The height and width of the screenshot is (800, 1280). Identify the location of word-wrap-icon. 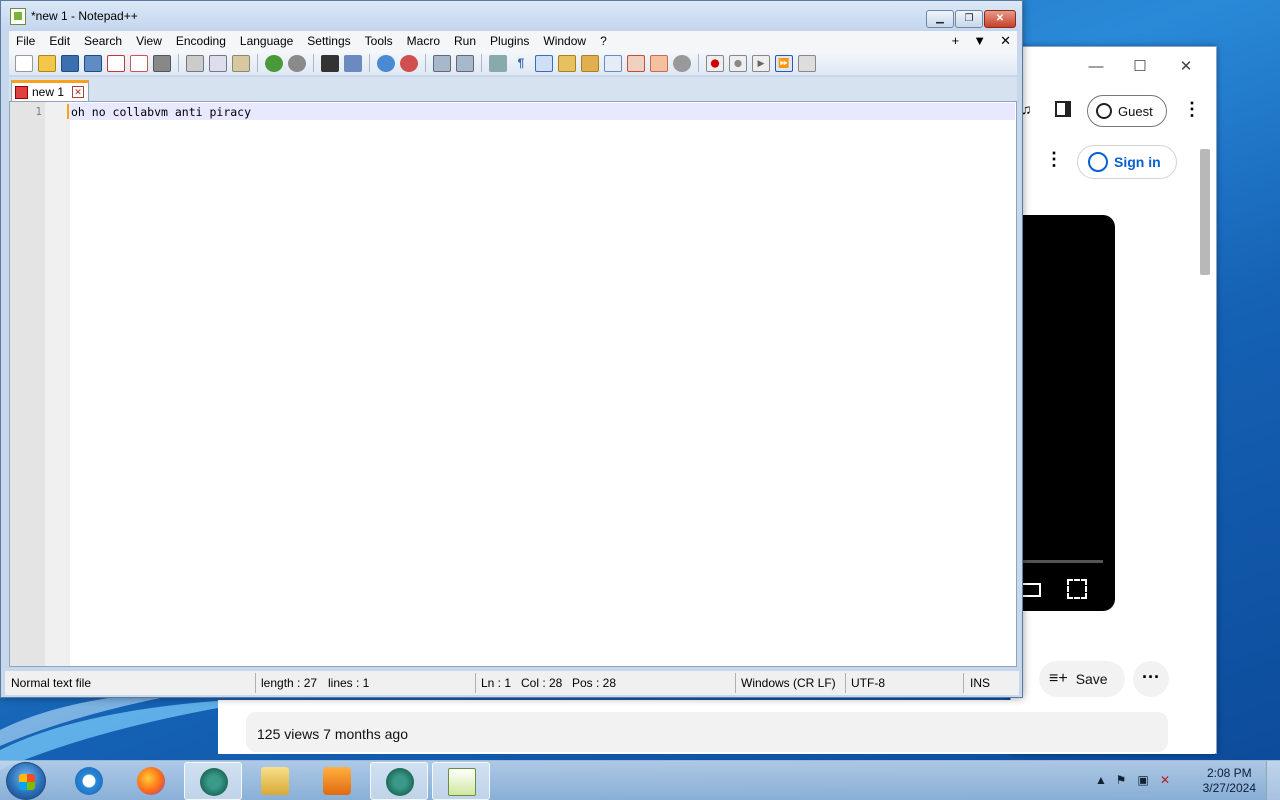
(498, 63).